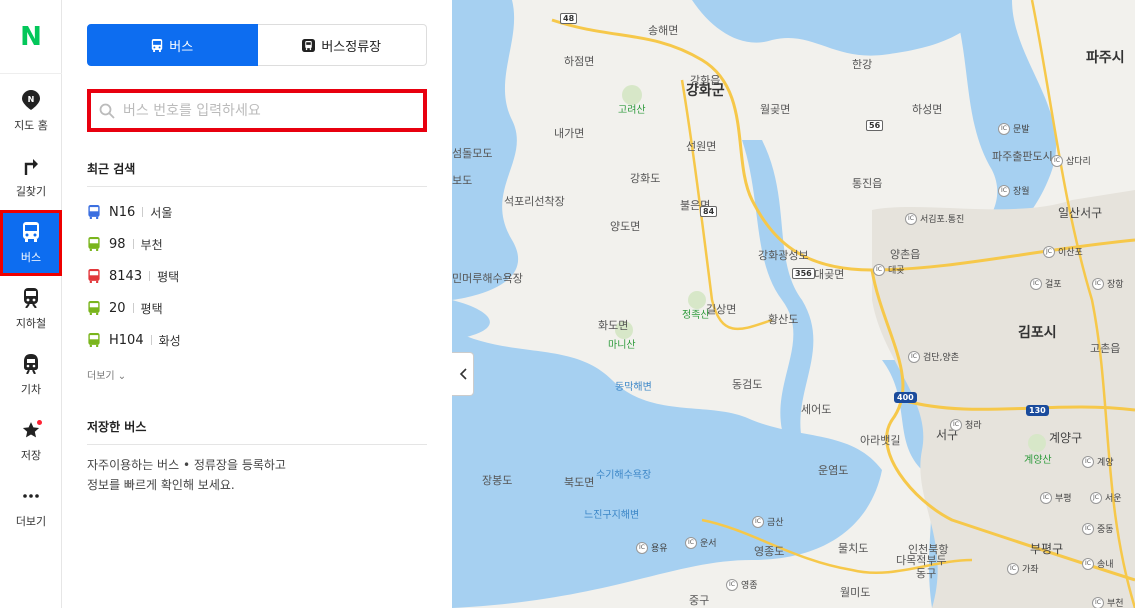  I want to click on rail-label: 더보기, so click(31, 521).